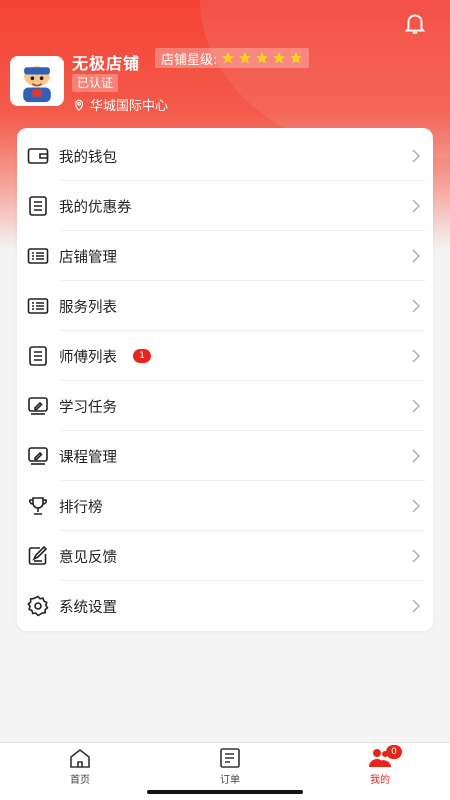 Image resolution: width=450 pixels, height=800 pixels. Describe the element at coordinates (38, 506) in the screenshot. I see `trophy-icon` at that location.